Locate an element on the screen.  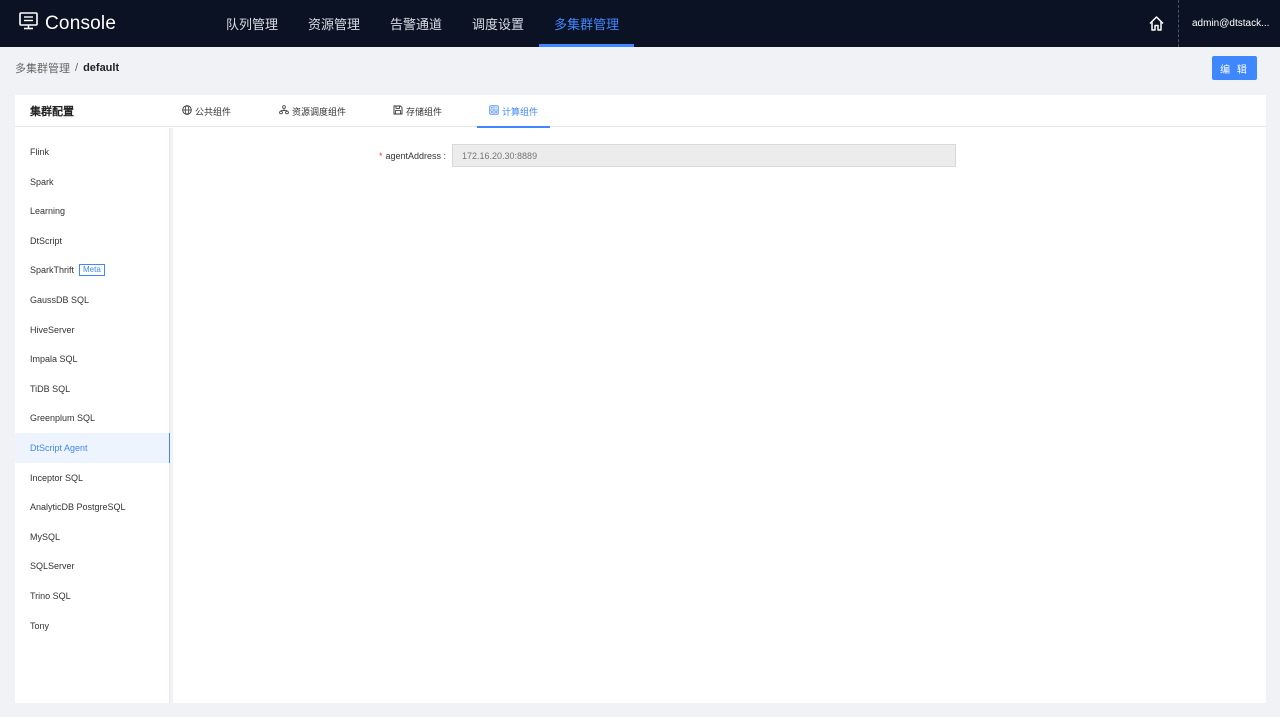
nav-item-multi-cluster: 多集群管理 is located at coordinates (587, 23).